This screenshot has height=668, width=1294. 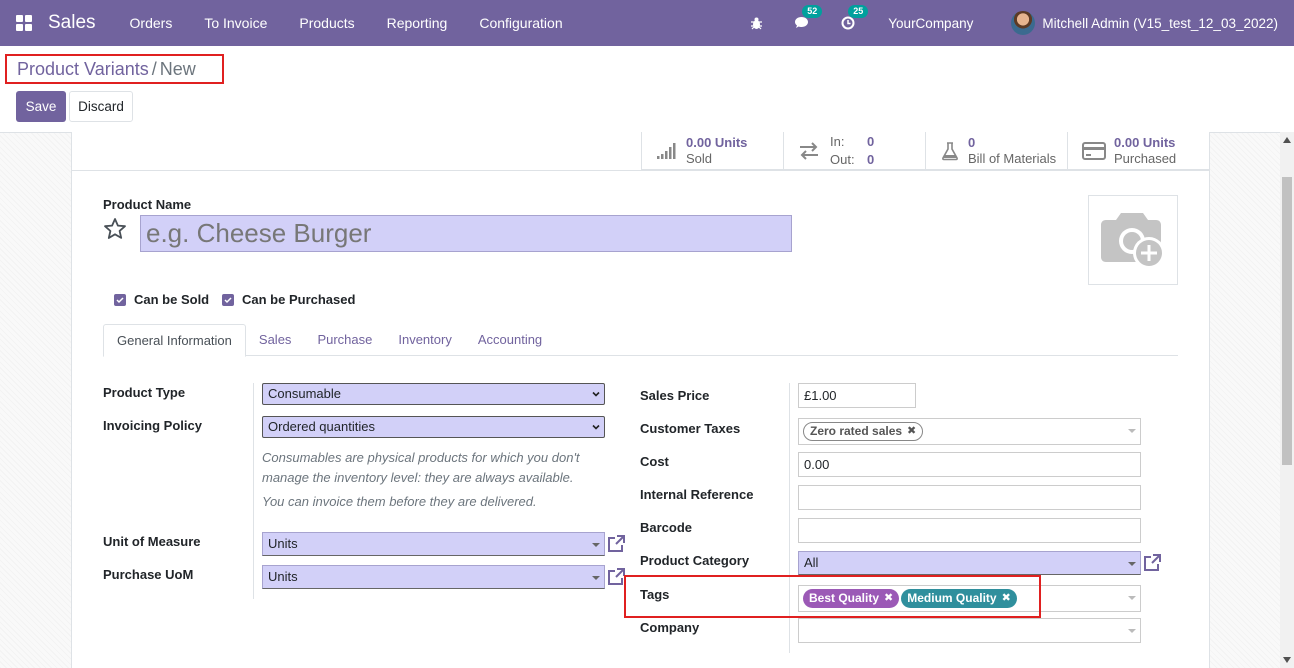 What do you see at coordinates (152, 541) in the screenshot?
I see `uom-label: Unit of Measure` at bounding box center [152, 541].